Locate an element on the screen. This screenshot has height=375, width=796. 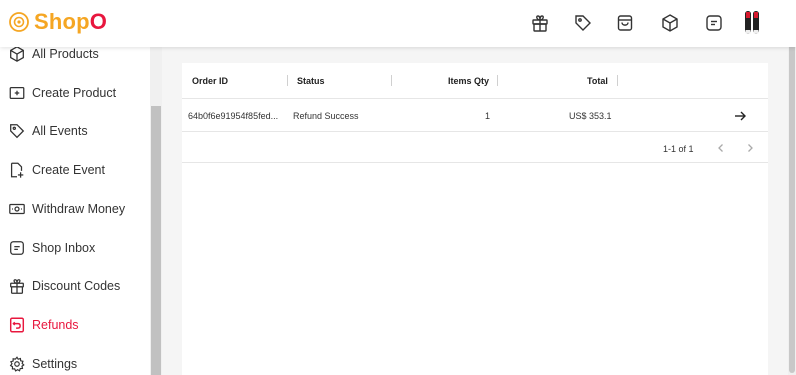
sidebar-item-label: Discount Codes is located at coordinates (76, 286).